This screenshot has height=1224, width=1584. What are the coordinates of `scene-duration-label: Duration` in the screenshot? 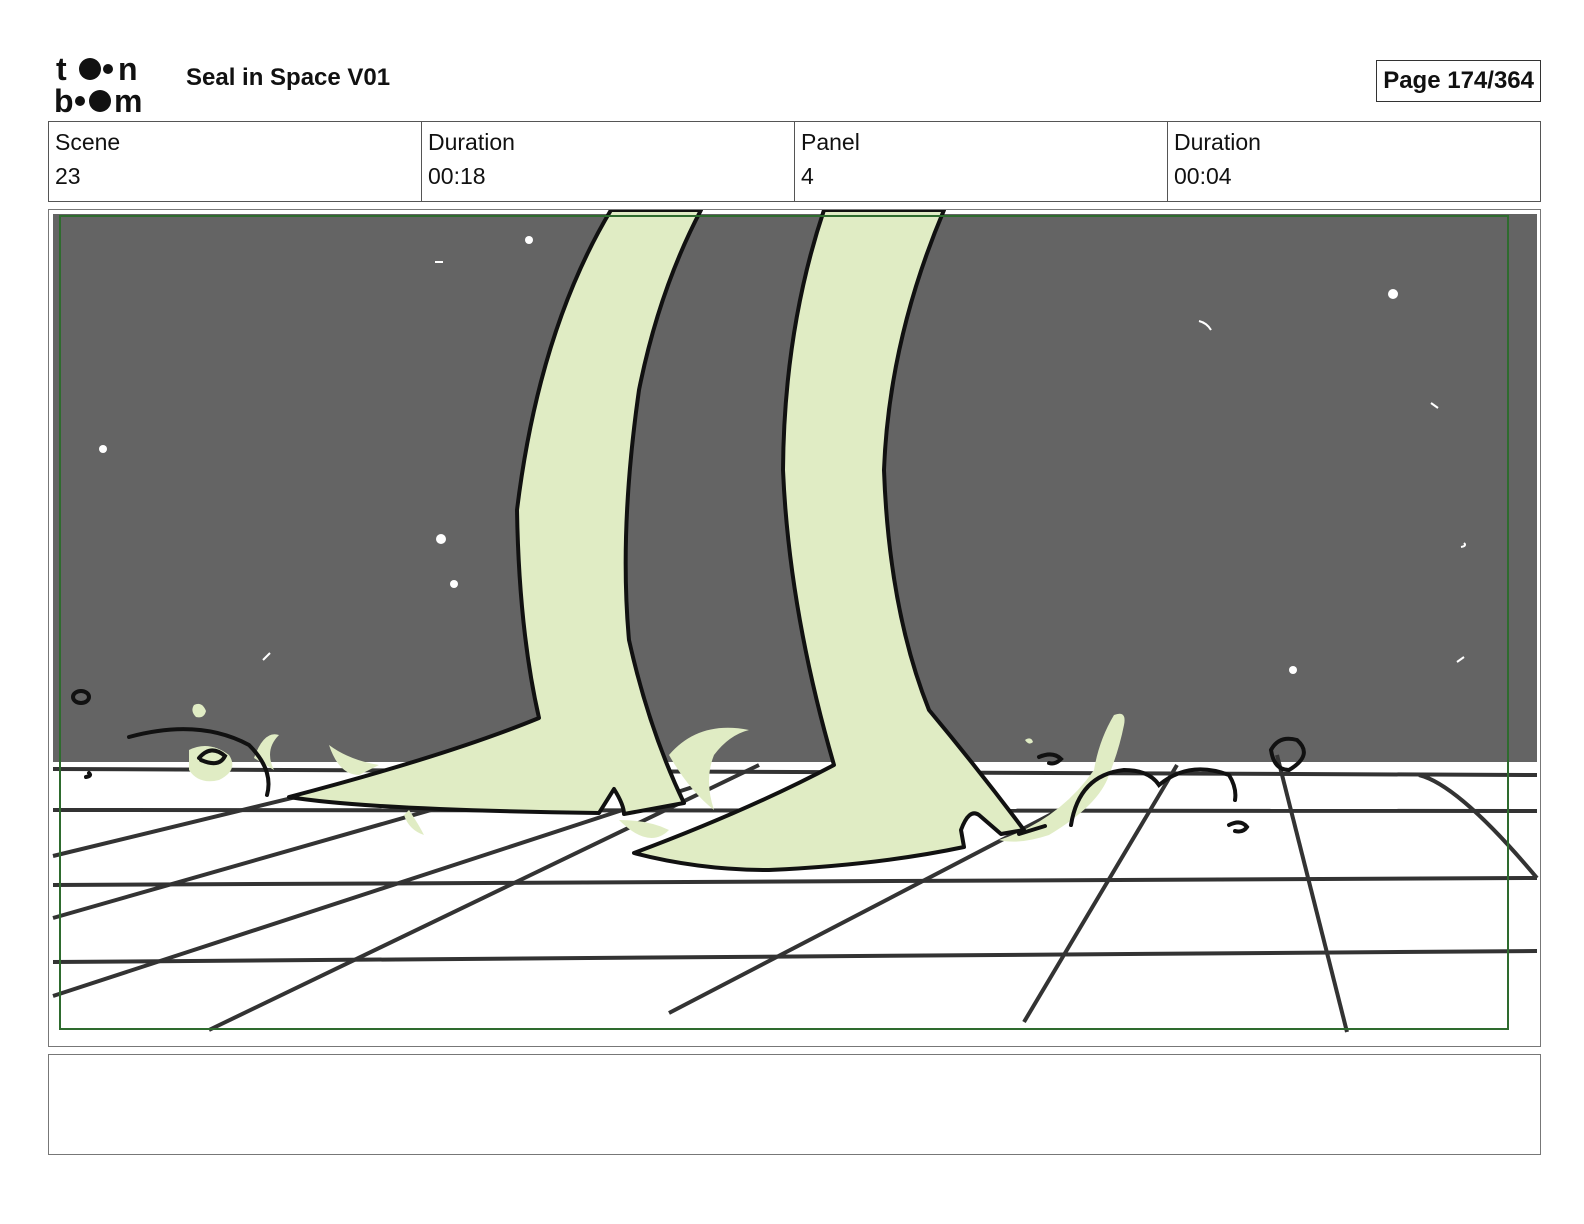 It's located at (471, 142).